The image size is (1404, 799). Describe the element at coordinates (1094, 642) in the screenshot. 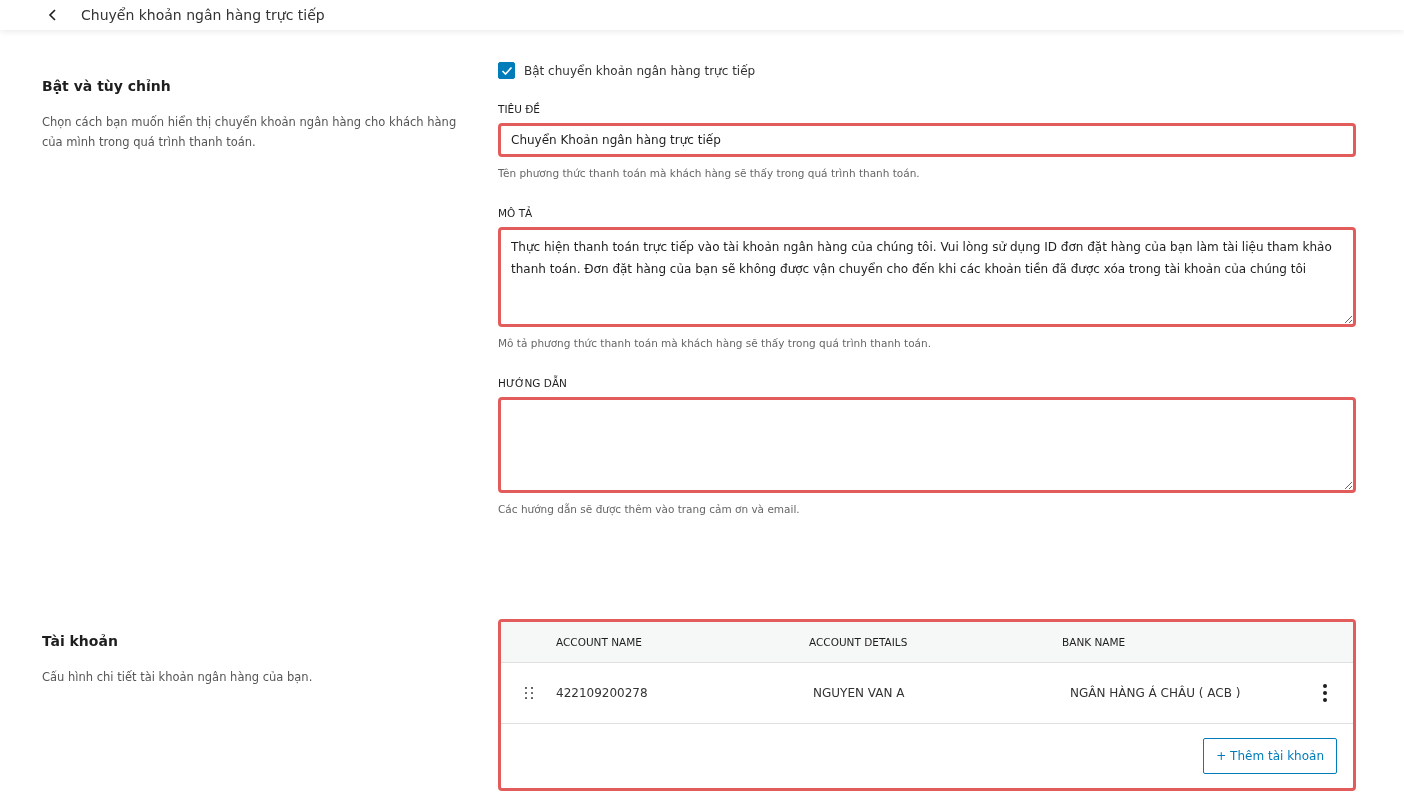

I see `column-header: BANK NAME` at that location.